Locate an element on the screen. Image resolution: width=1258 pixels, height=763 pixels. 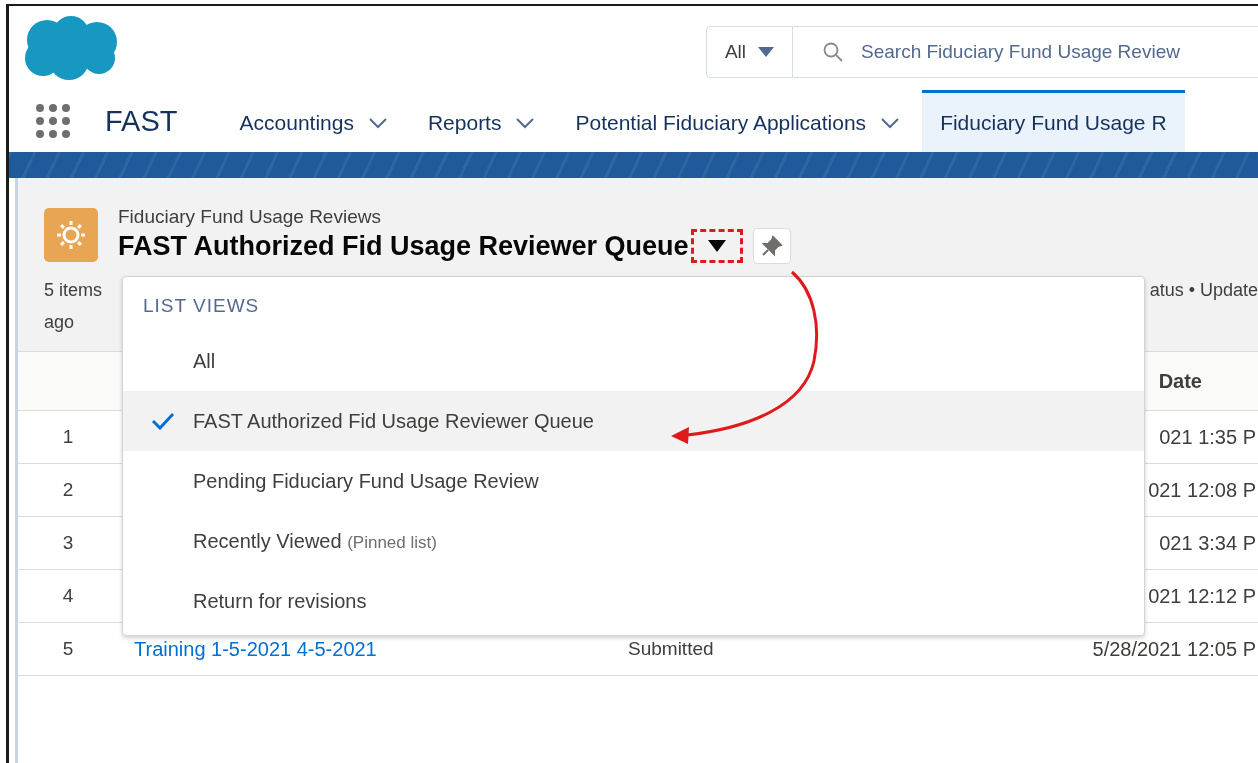
list-meta-text: 5 items ago is located at coordinates (74, 306).